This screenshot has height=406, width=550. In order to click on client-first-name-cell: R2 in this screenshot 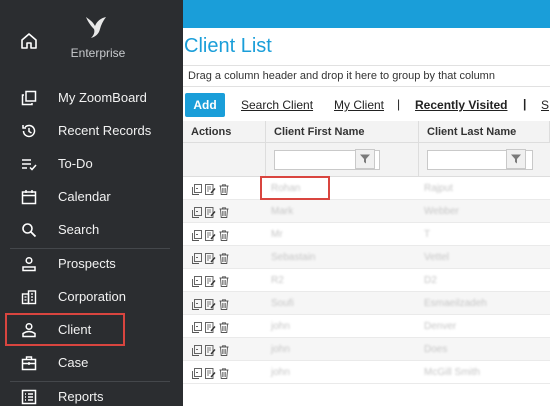, I will do `click(277, 280)`.